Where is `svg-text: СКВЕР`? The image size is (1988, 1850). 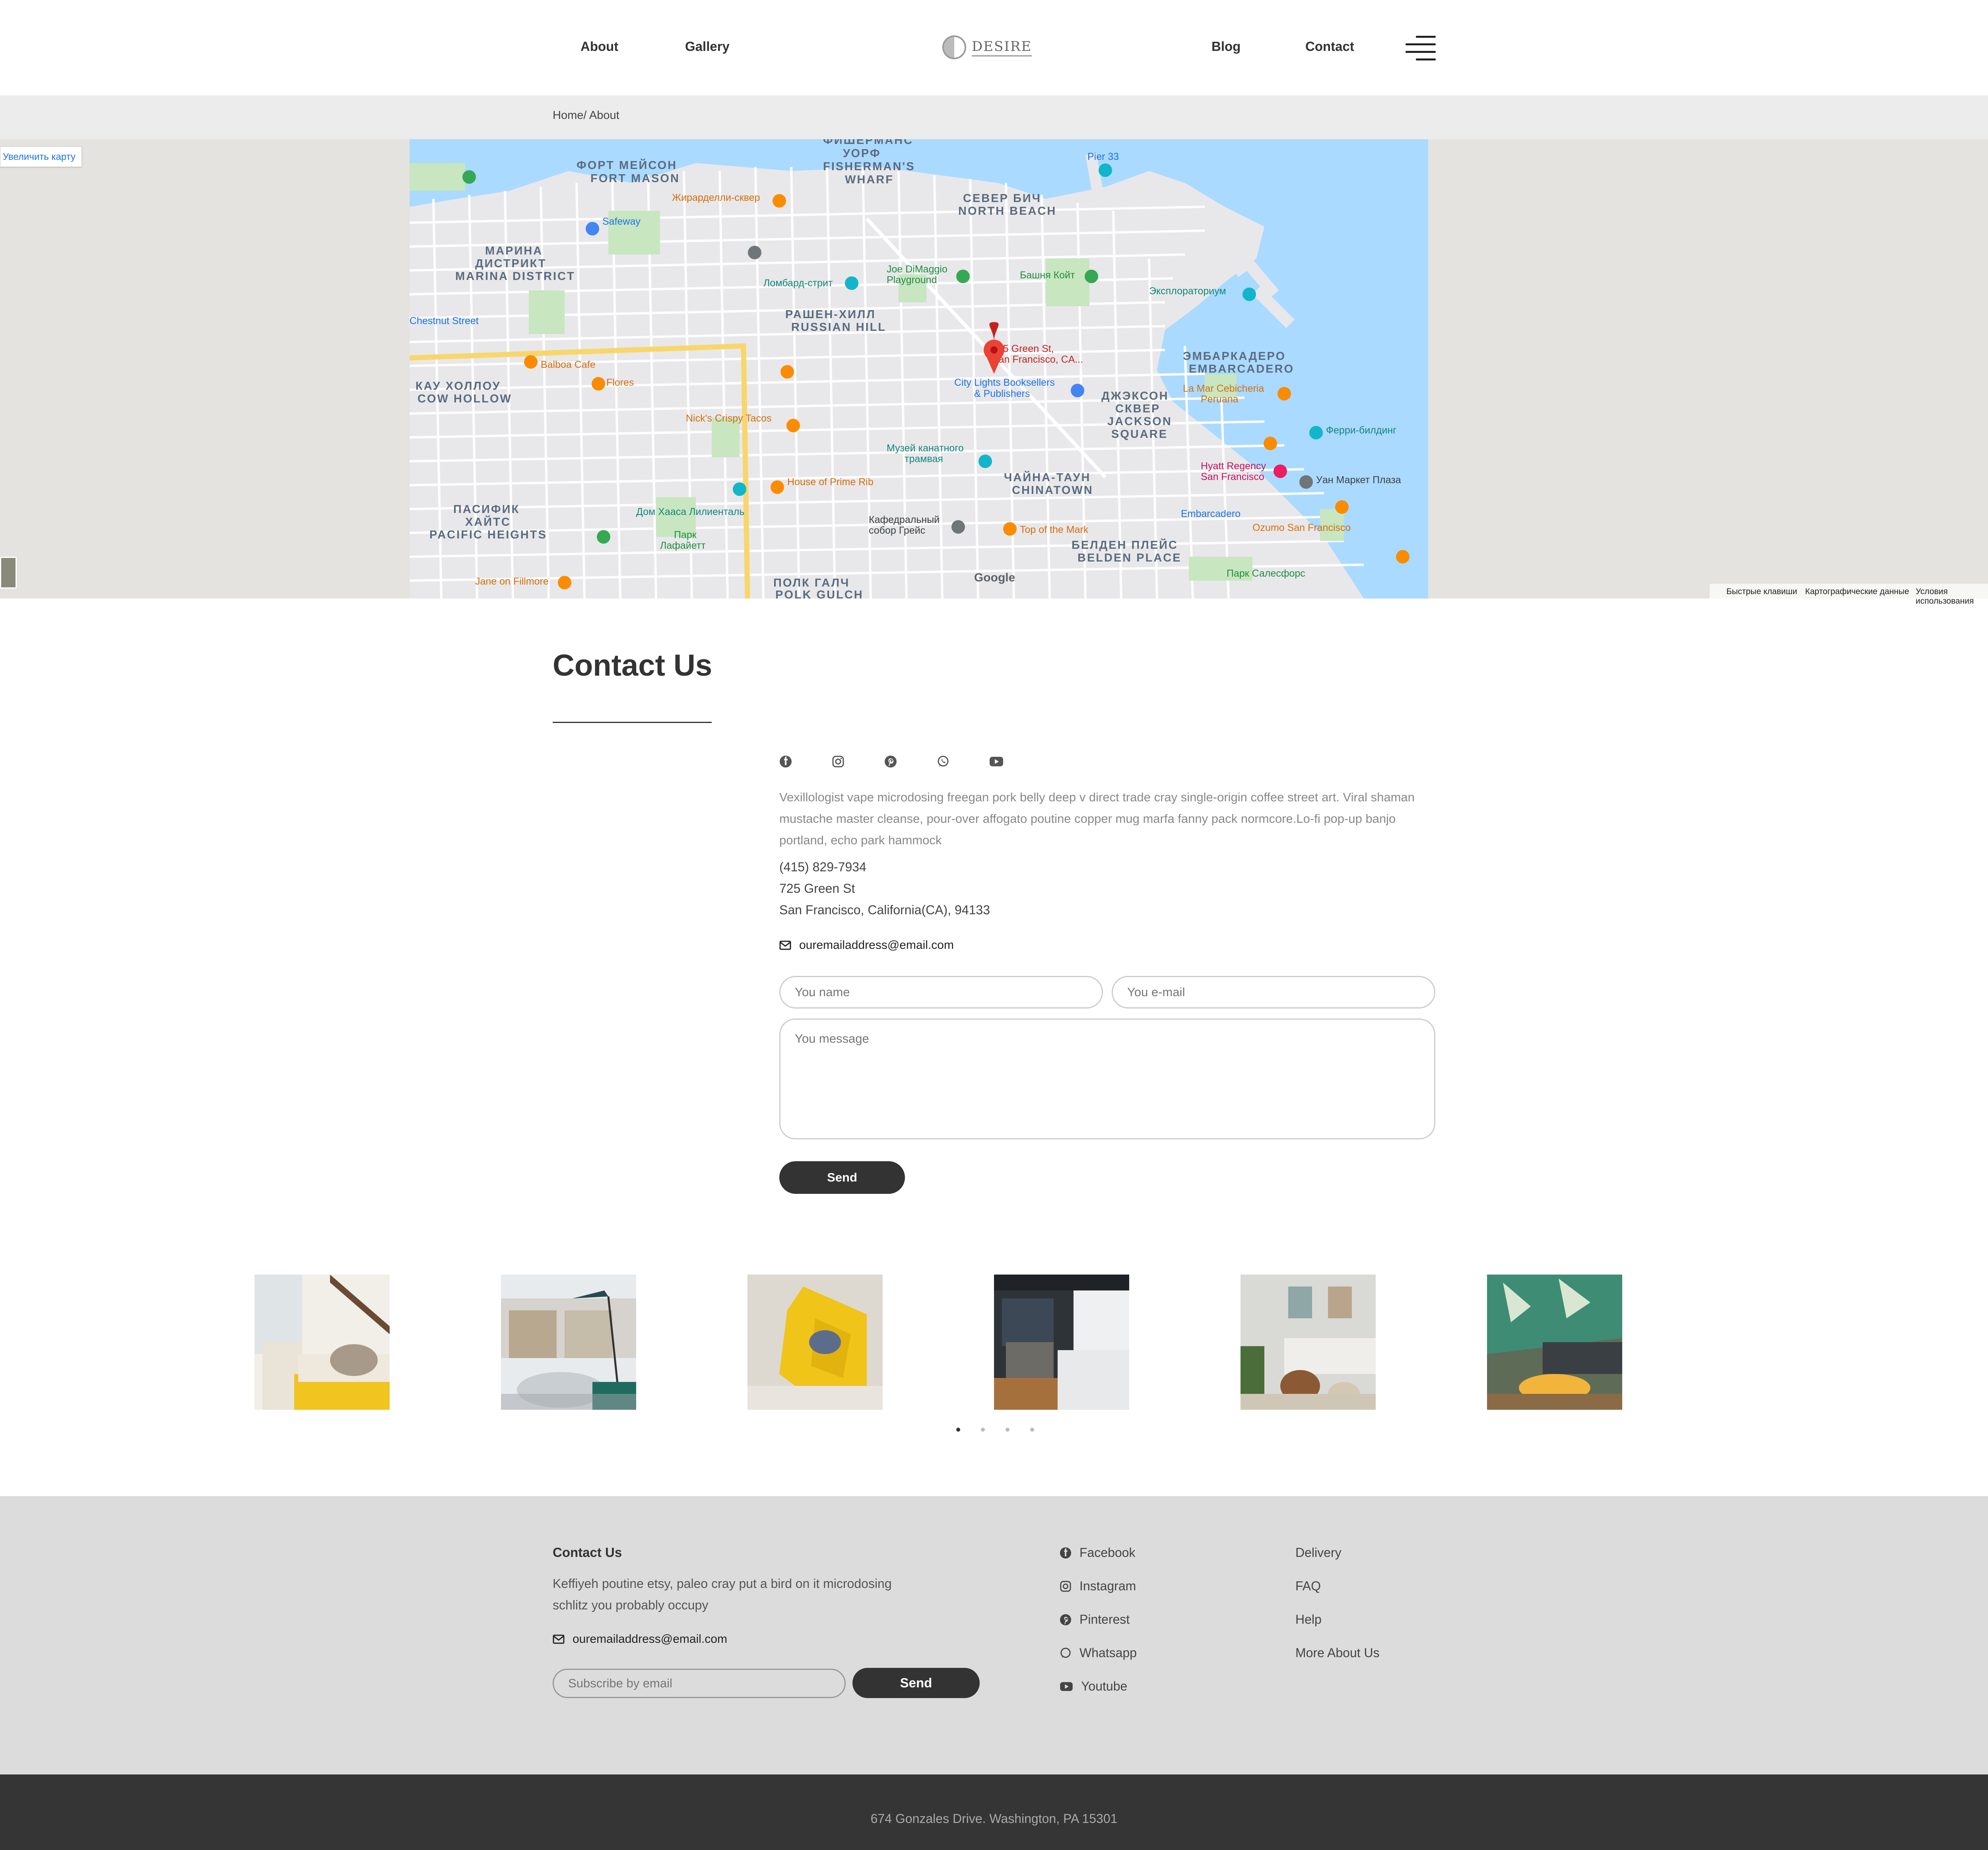
svg-text: СКВЕР is located at coordinates (1137, 408).